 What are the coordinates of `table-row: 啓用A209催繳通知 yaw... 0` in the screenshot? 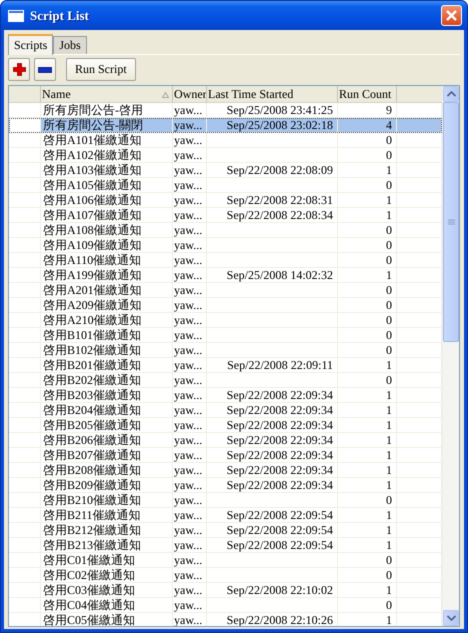 It's located at (225, 305).